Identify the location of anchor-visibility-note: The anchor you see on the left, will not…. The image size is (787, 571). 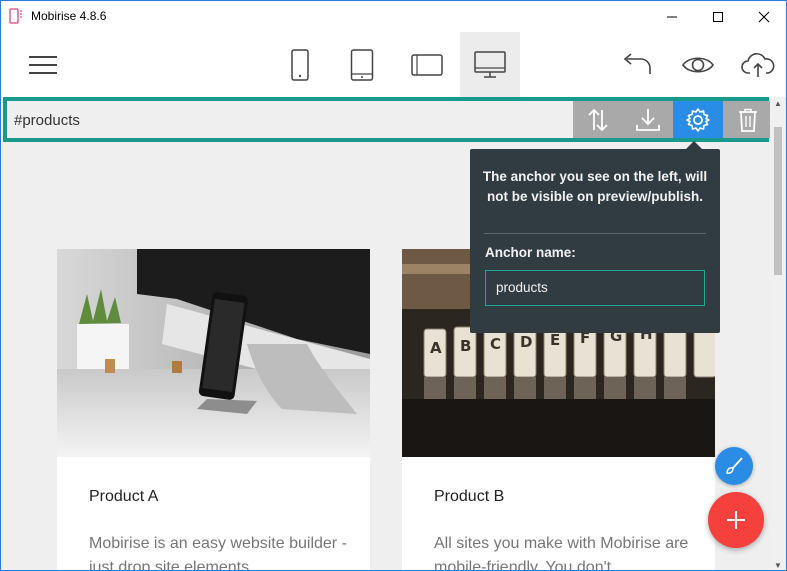
(595, 186).